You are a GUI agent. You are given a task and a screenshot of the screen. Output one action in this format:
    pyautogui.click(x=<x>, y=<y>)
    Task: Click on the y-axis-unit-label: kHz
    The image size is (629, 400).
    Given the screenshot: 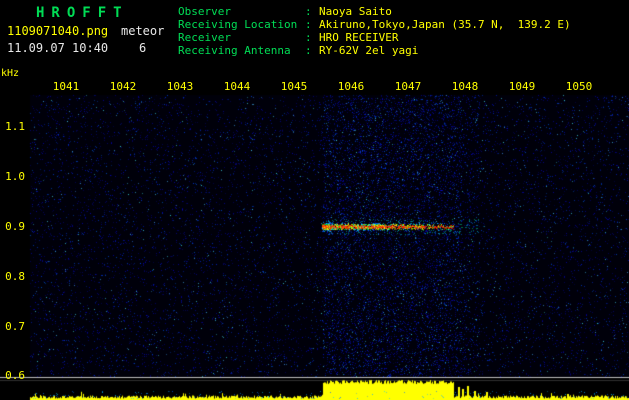 What is the action you would take?
    pyautogui.click(x=10, y=73)
    